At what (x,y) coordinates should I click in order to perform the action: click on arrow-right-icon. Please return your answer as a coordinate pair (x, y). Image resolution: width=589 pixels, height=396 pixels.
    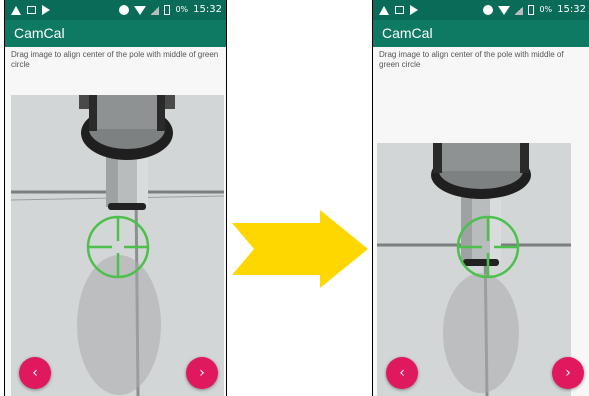
    Looking at the image, I should click on (300, 249).